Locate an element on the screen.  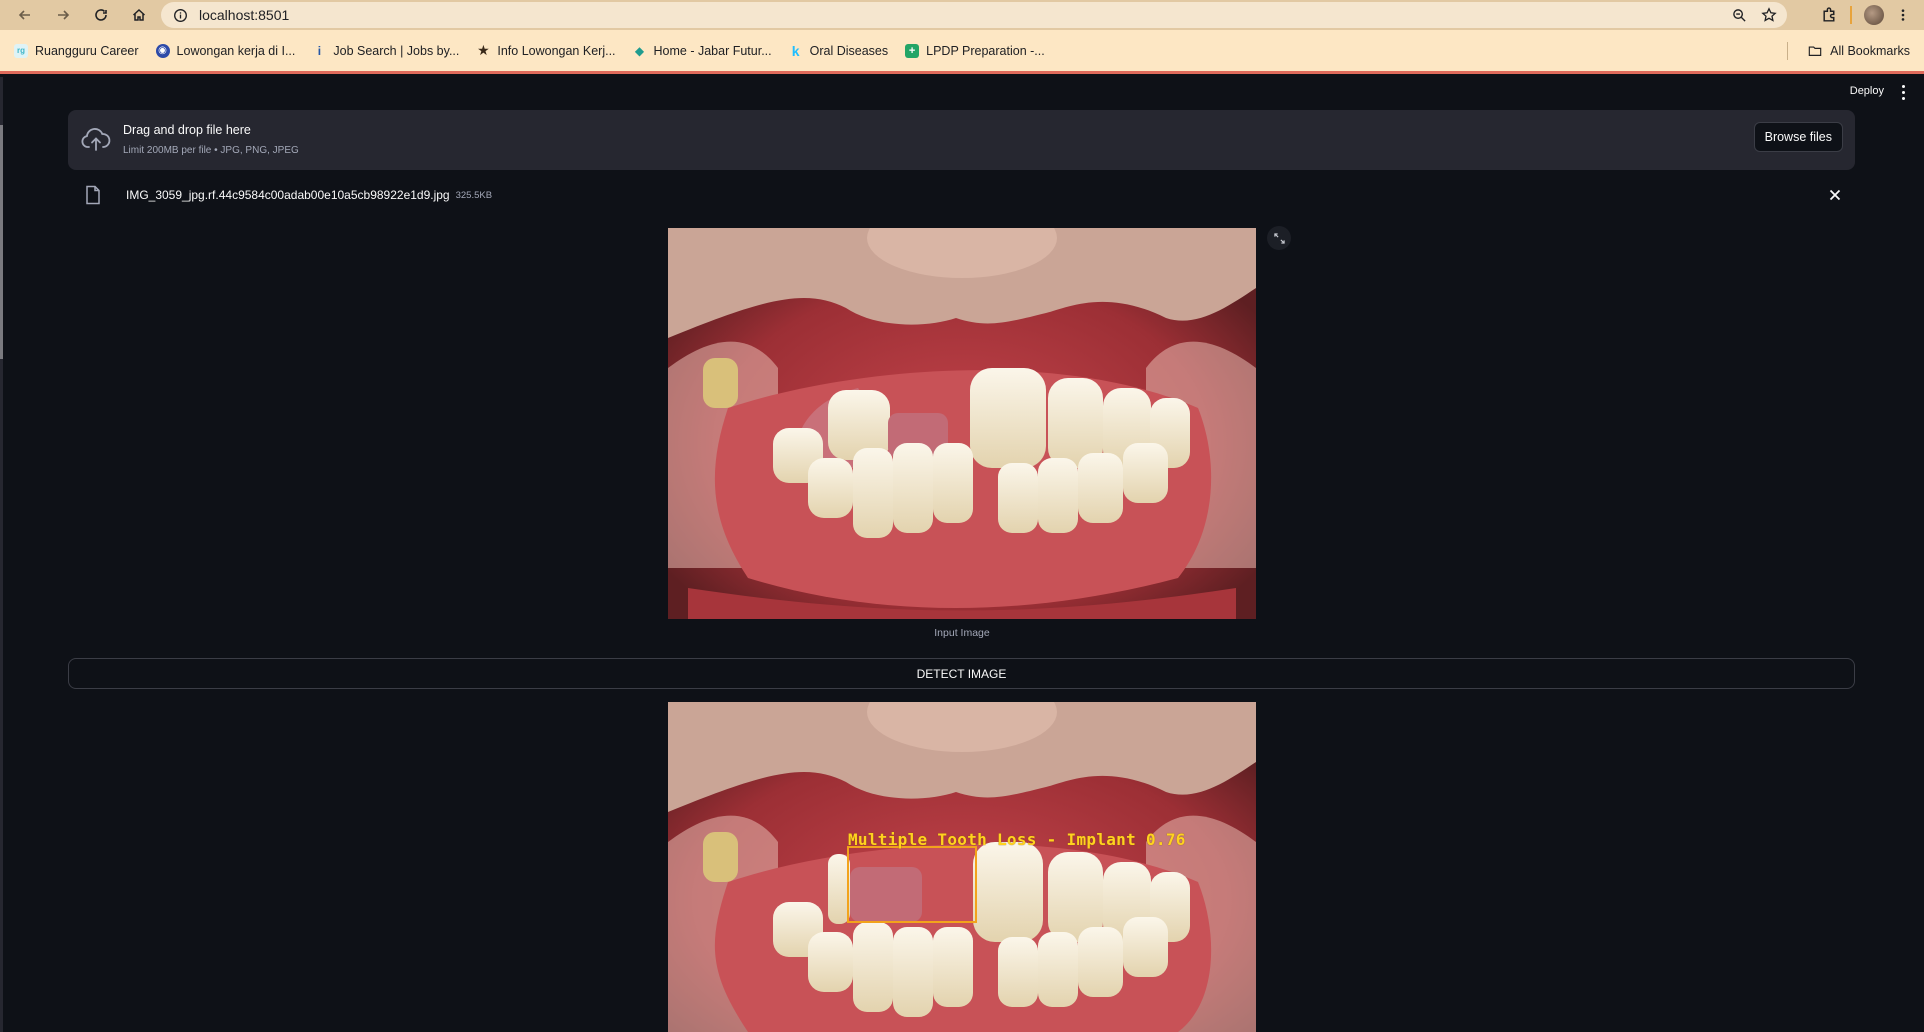
reload-button is located at coordinates (101, 15).